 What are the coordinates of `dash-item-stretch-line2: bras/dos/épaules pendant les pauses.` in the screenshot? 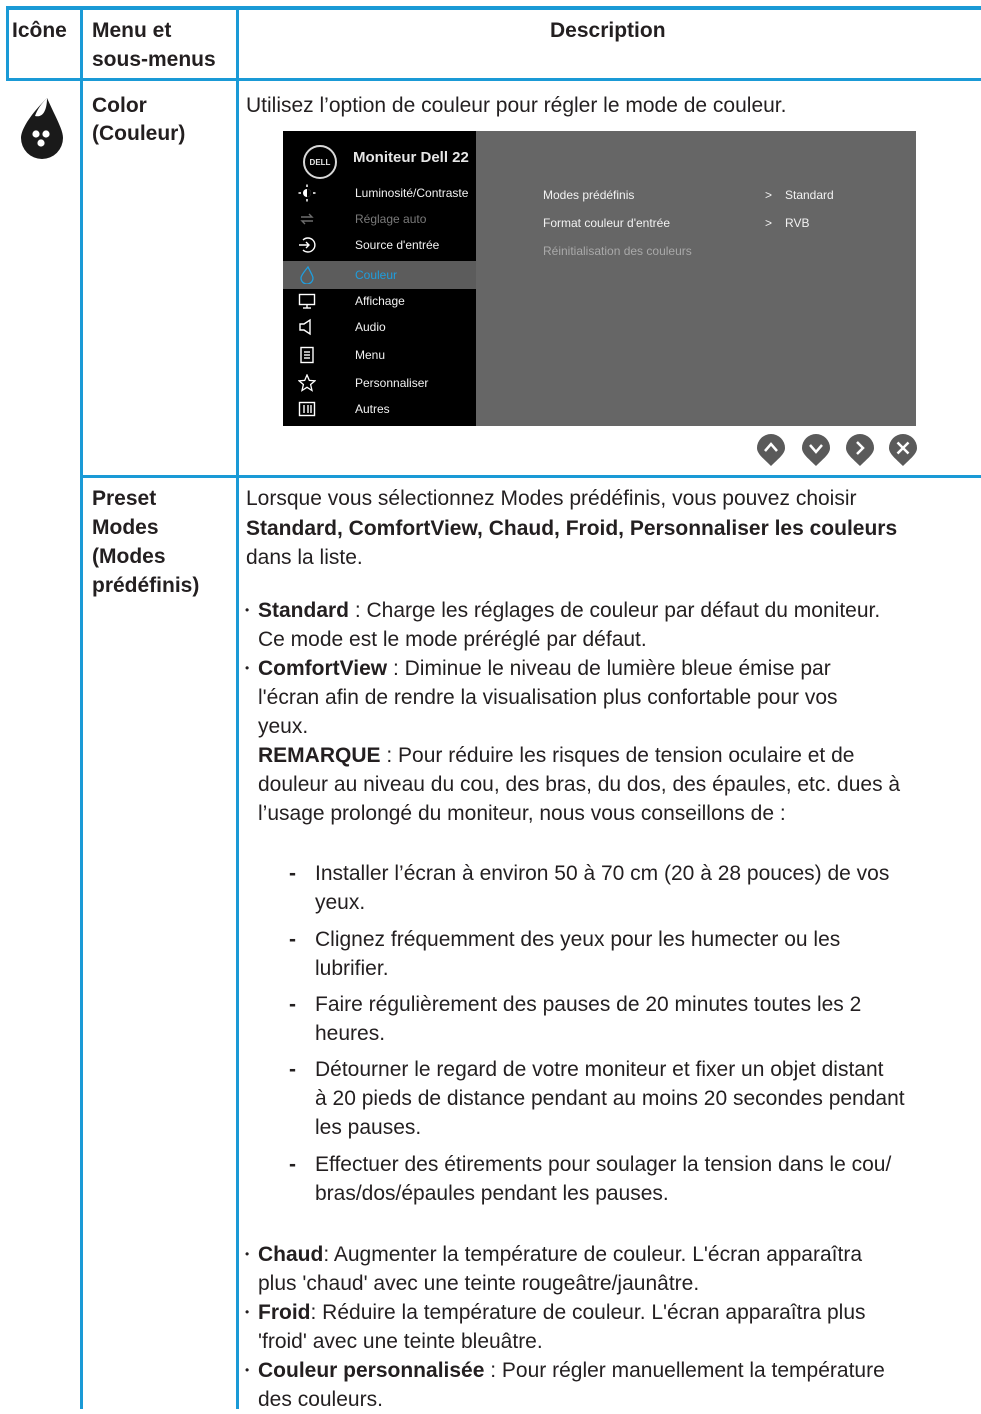 It's located at (492, 1193).